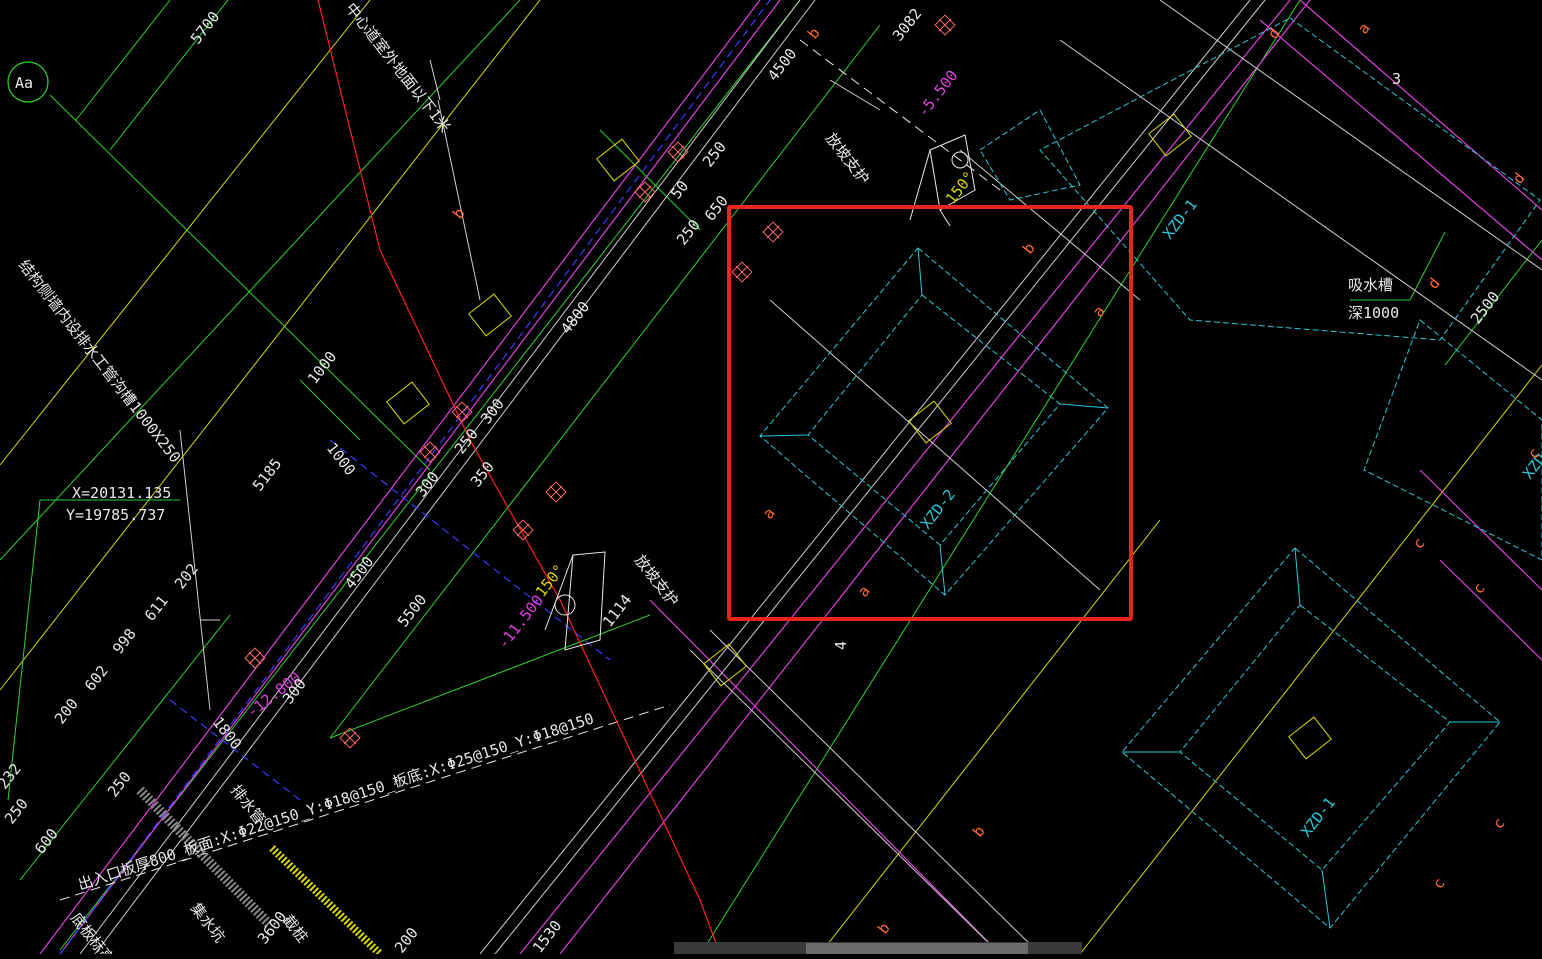 The width and height of the screenshot is (1542, 959). What do you see at coordinates (267, 475) in the screenshot?
I see `dim-5185: 5185` at bounding box center [267, 475].